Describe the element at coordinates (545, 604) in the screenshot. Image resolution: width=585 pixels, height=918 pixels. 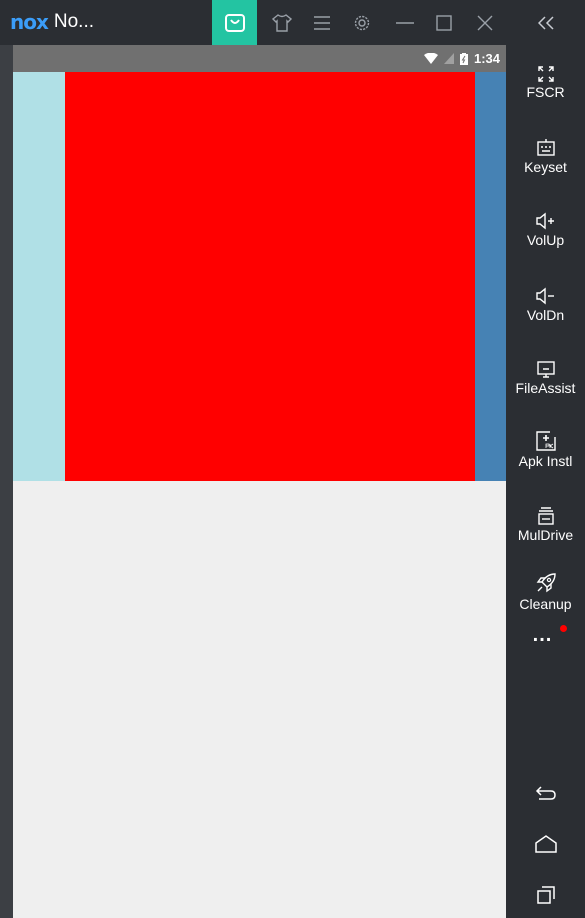
I see `sidebar-item-label: Cleanup` at that location.